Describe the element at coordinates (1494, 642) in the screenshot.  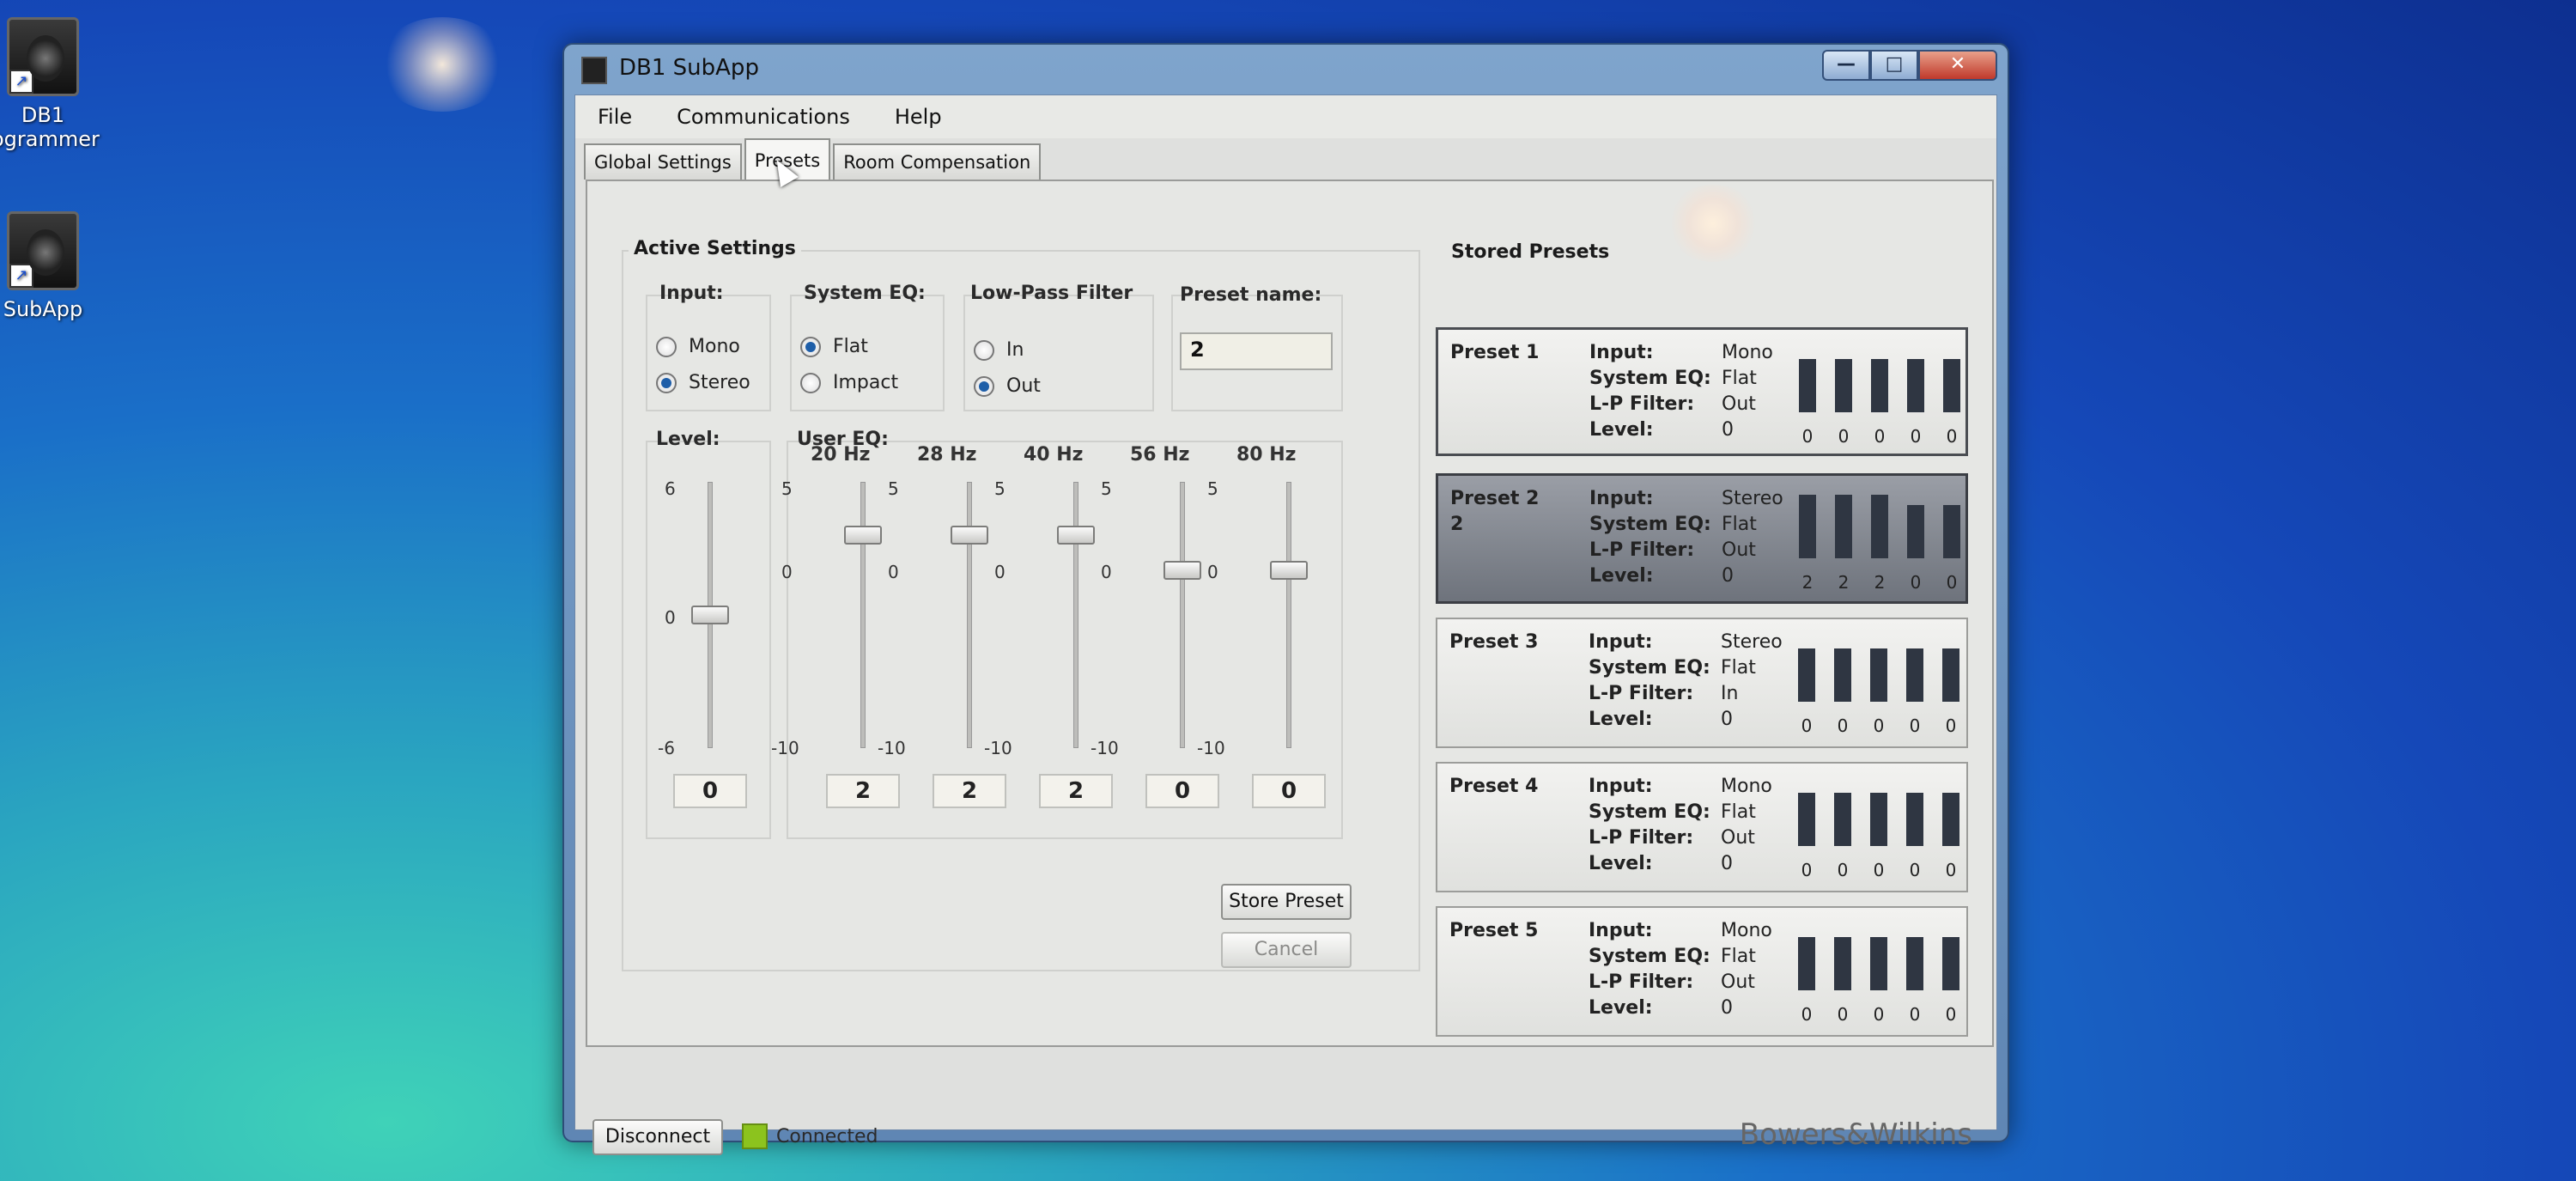
I see `preset-name: Preset 3` at that location.